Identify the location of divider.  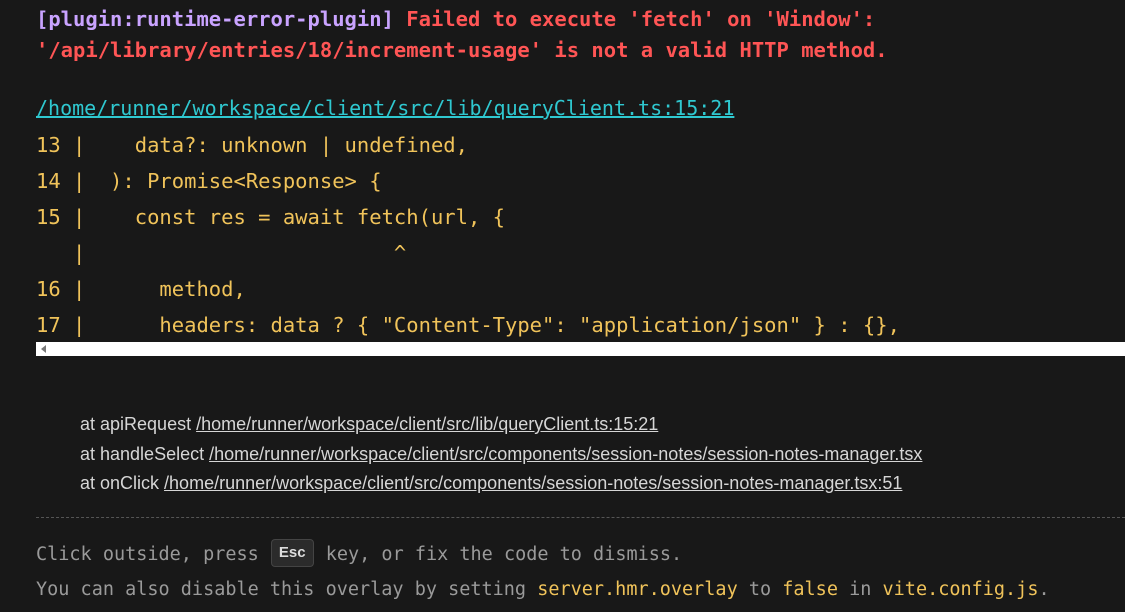
(580, 517).